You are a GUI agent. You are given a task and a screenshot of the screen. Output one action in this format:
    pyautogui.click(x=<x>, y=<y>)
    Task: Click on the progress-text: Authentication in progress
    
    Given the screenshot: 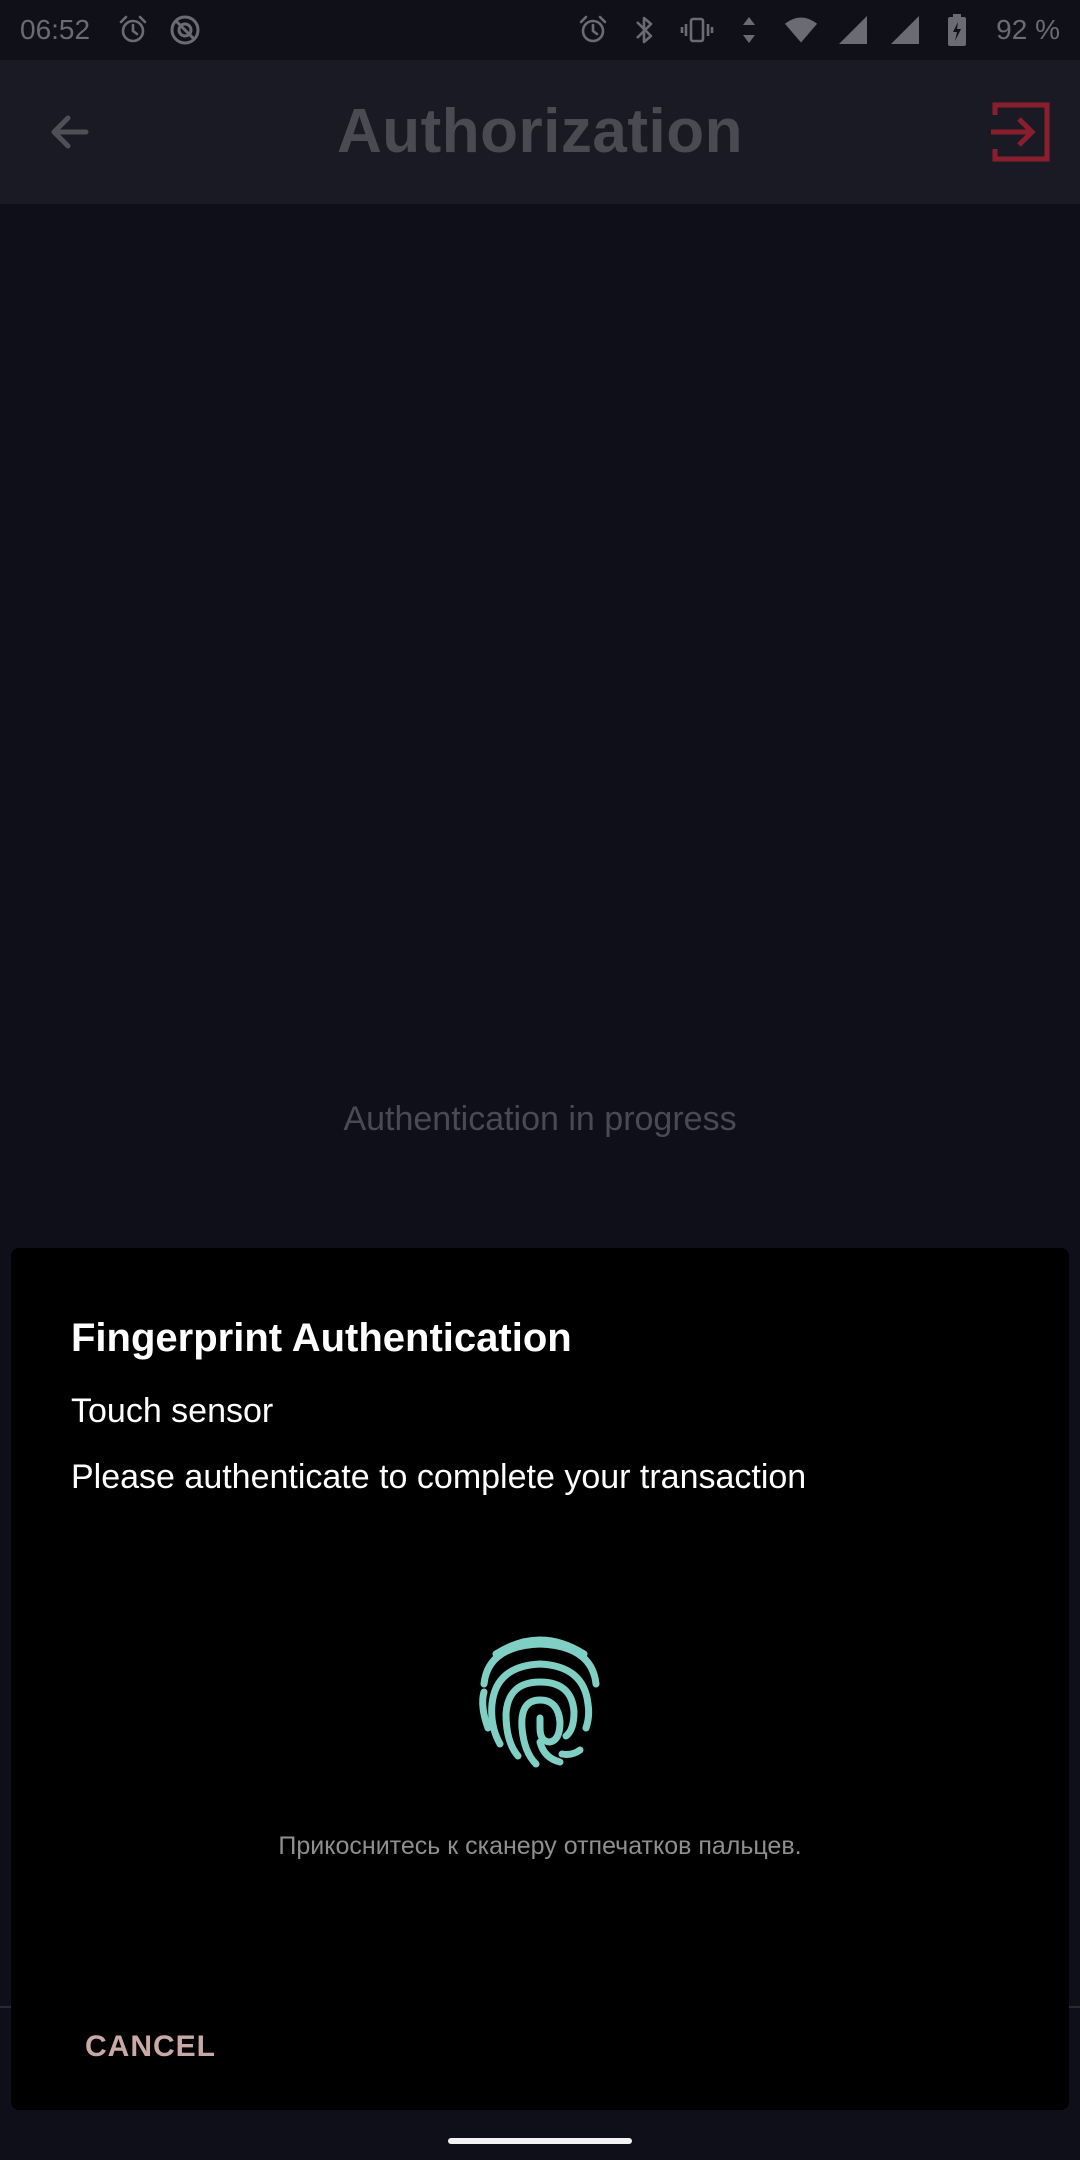 What is the action you would take?
    pyautogui.click(x=540, y=1119)
    